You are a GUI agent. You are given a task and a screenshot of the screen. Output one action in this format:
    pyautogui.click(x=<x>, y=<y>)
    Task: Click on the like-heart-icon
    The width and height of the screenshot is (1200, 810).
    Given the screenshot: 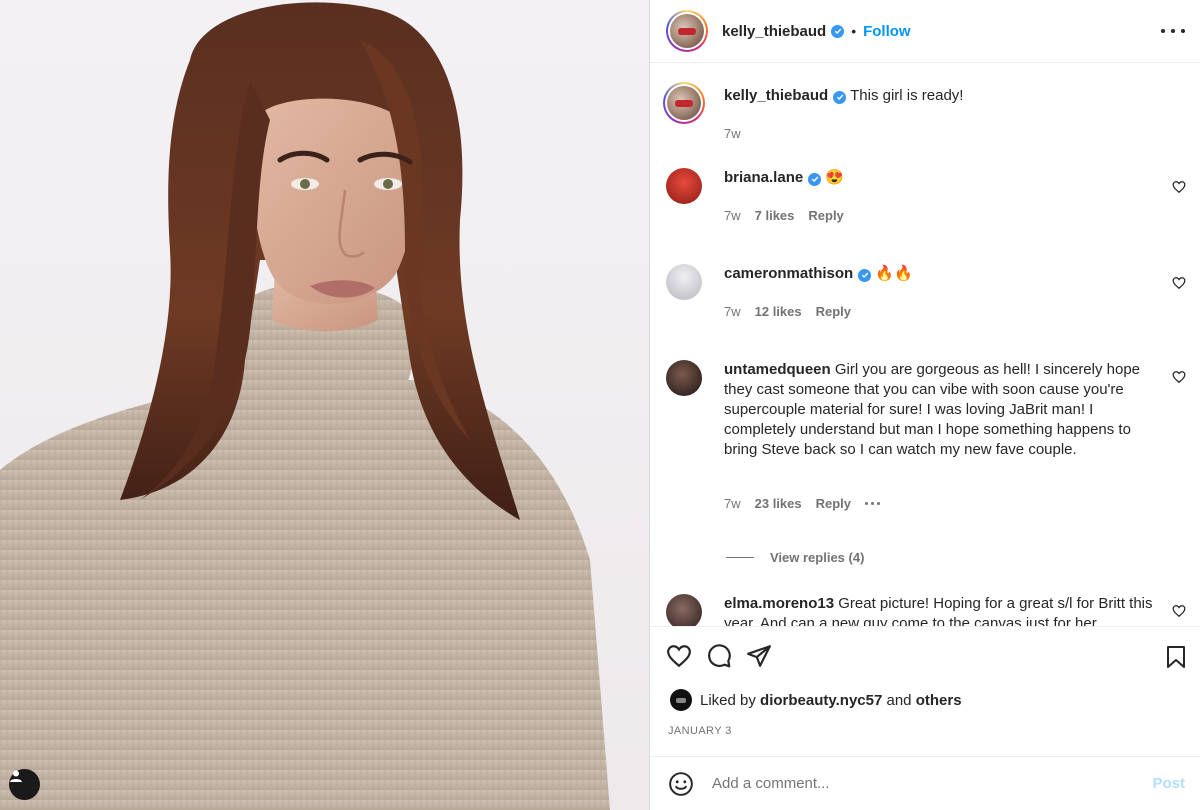 What is the action you would take?
    pyautogui.click(x=679, y=656)
    